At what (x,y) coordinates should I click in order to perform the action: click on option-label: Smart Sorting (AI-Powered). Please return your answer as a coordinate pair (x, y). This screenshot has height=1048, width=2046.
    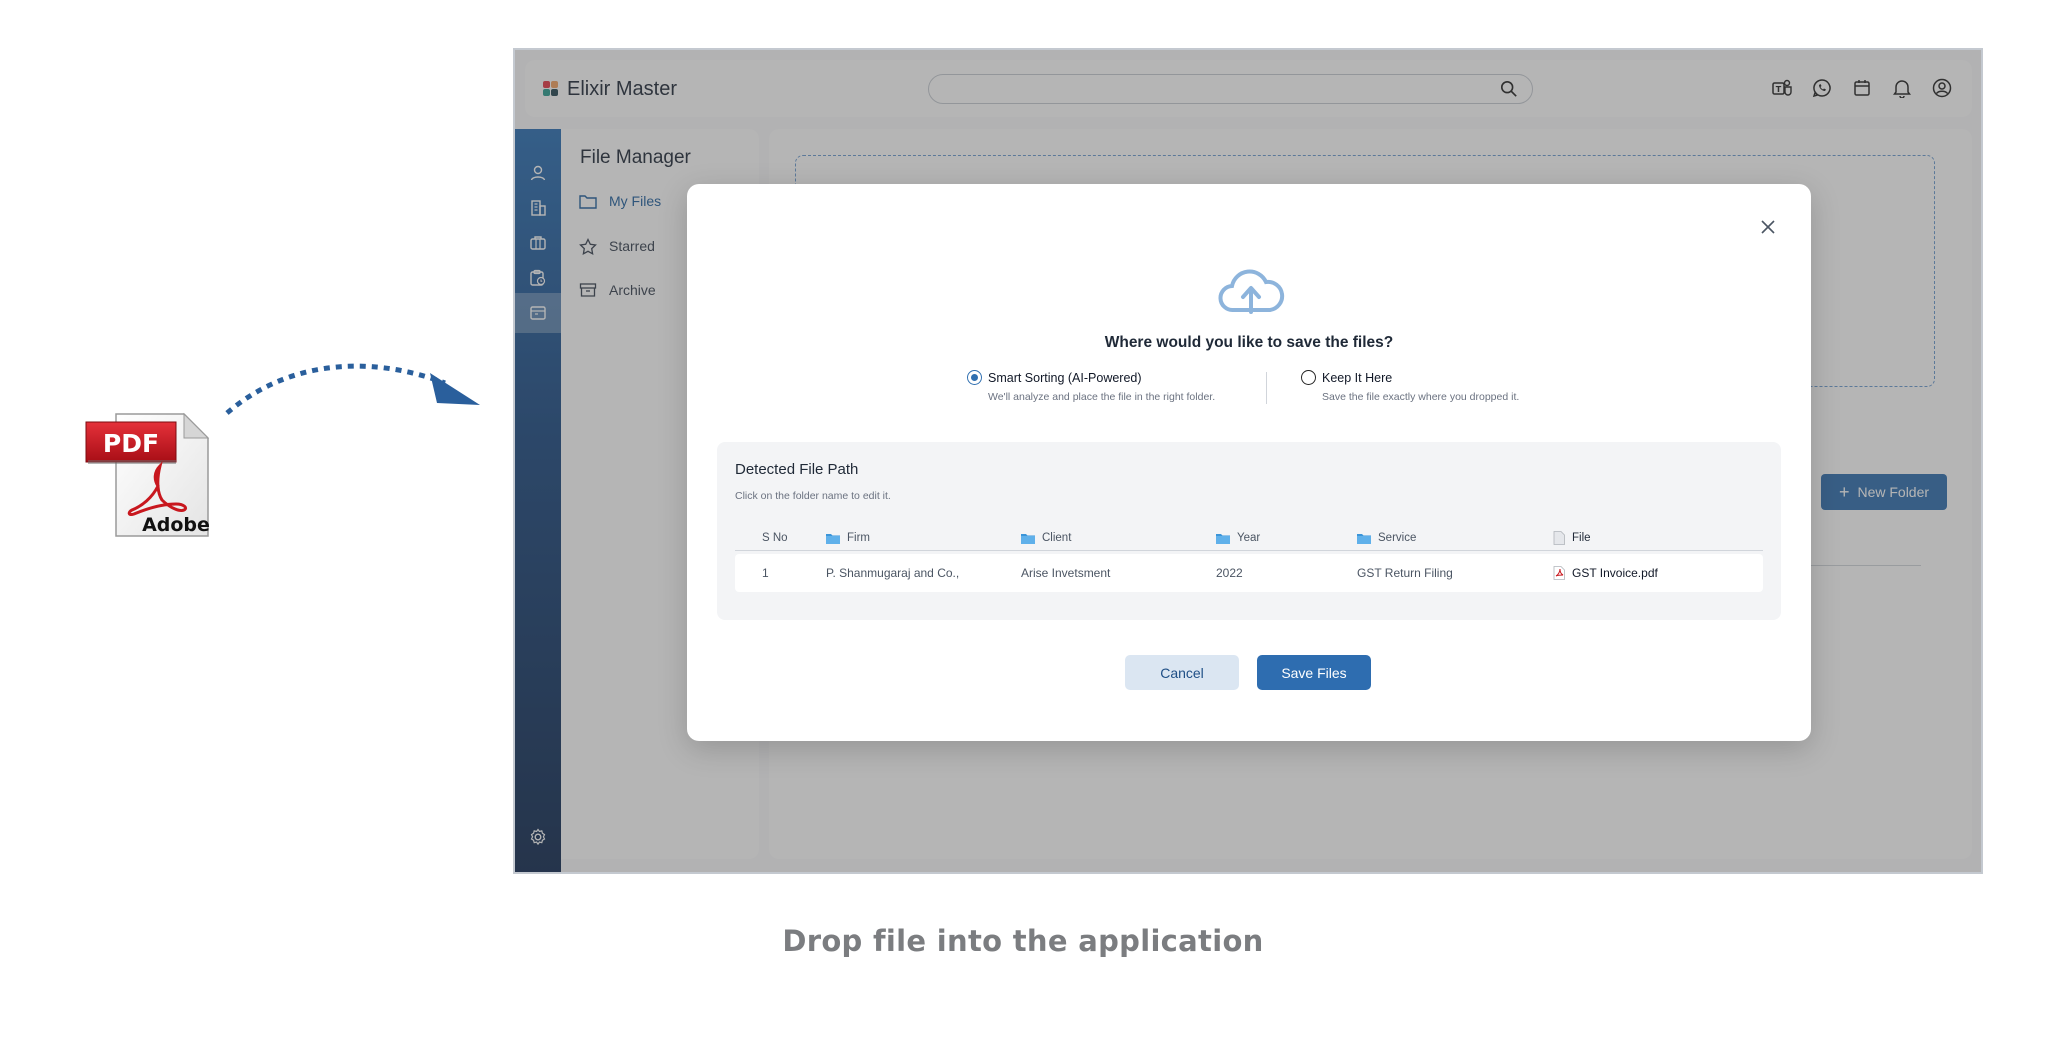
    Looking at the image, I should click on (1065, 377).